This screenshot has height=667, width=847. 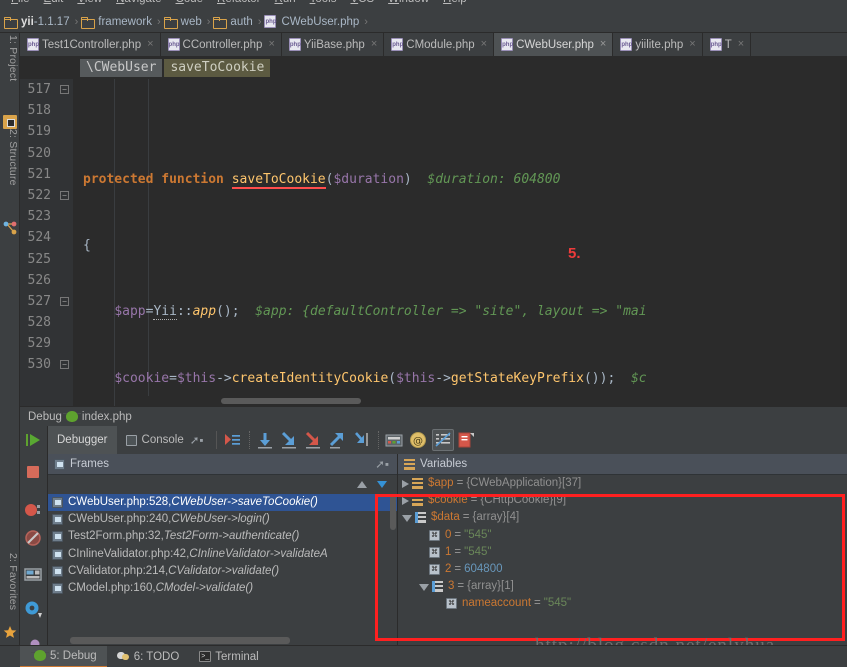 I want to click on variable-row: ⌘ 0 = "545", so click(x=622, y=535).